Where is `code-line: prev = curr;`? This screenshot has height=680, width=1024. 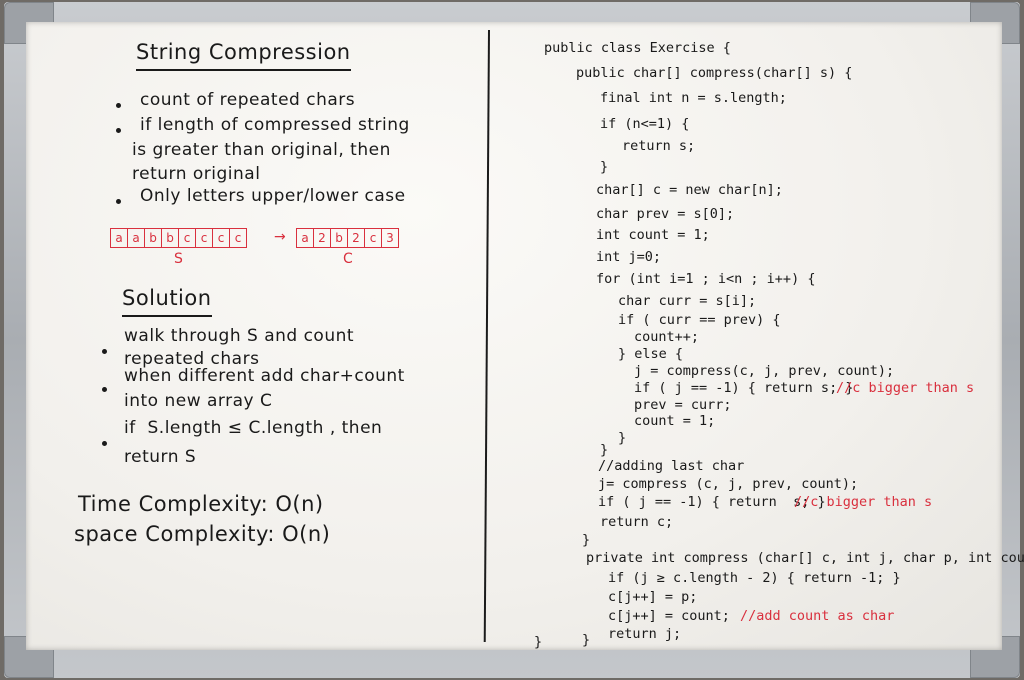
code-line: prev = curr; is located at coordinates (683, 405).